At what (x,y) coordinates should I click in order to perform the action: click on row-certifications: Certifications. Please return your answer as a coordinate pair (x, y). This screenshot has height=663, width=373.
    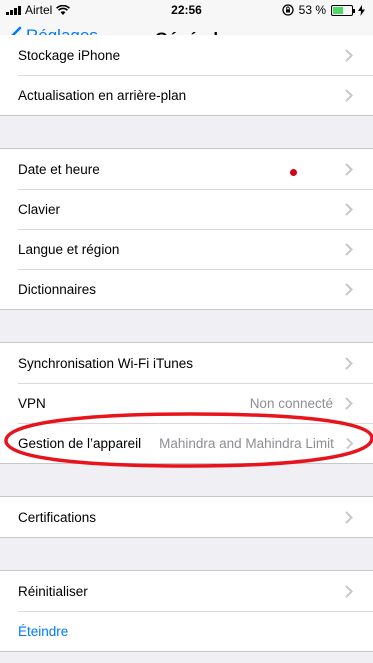
    Looking at the image, I should click on (186, 517).